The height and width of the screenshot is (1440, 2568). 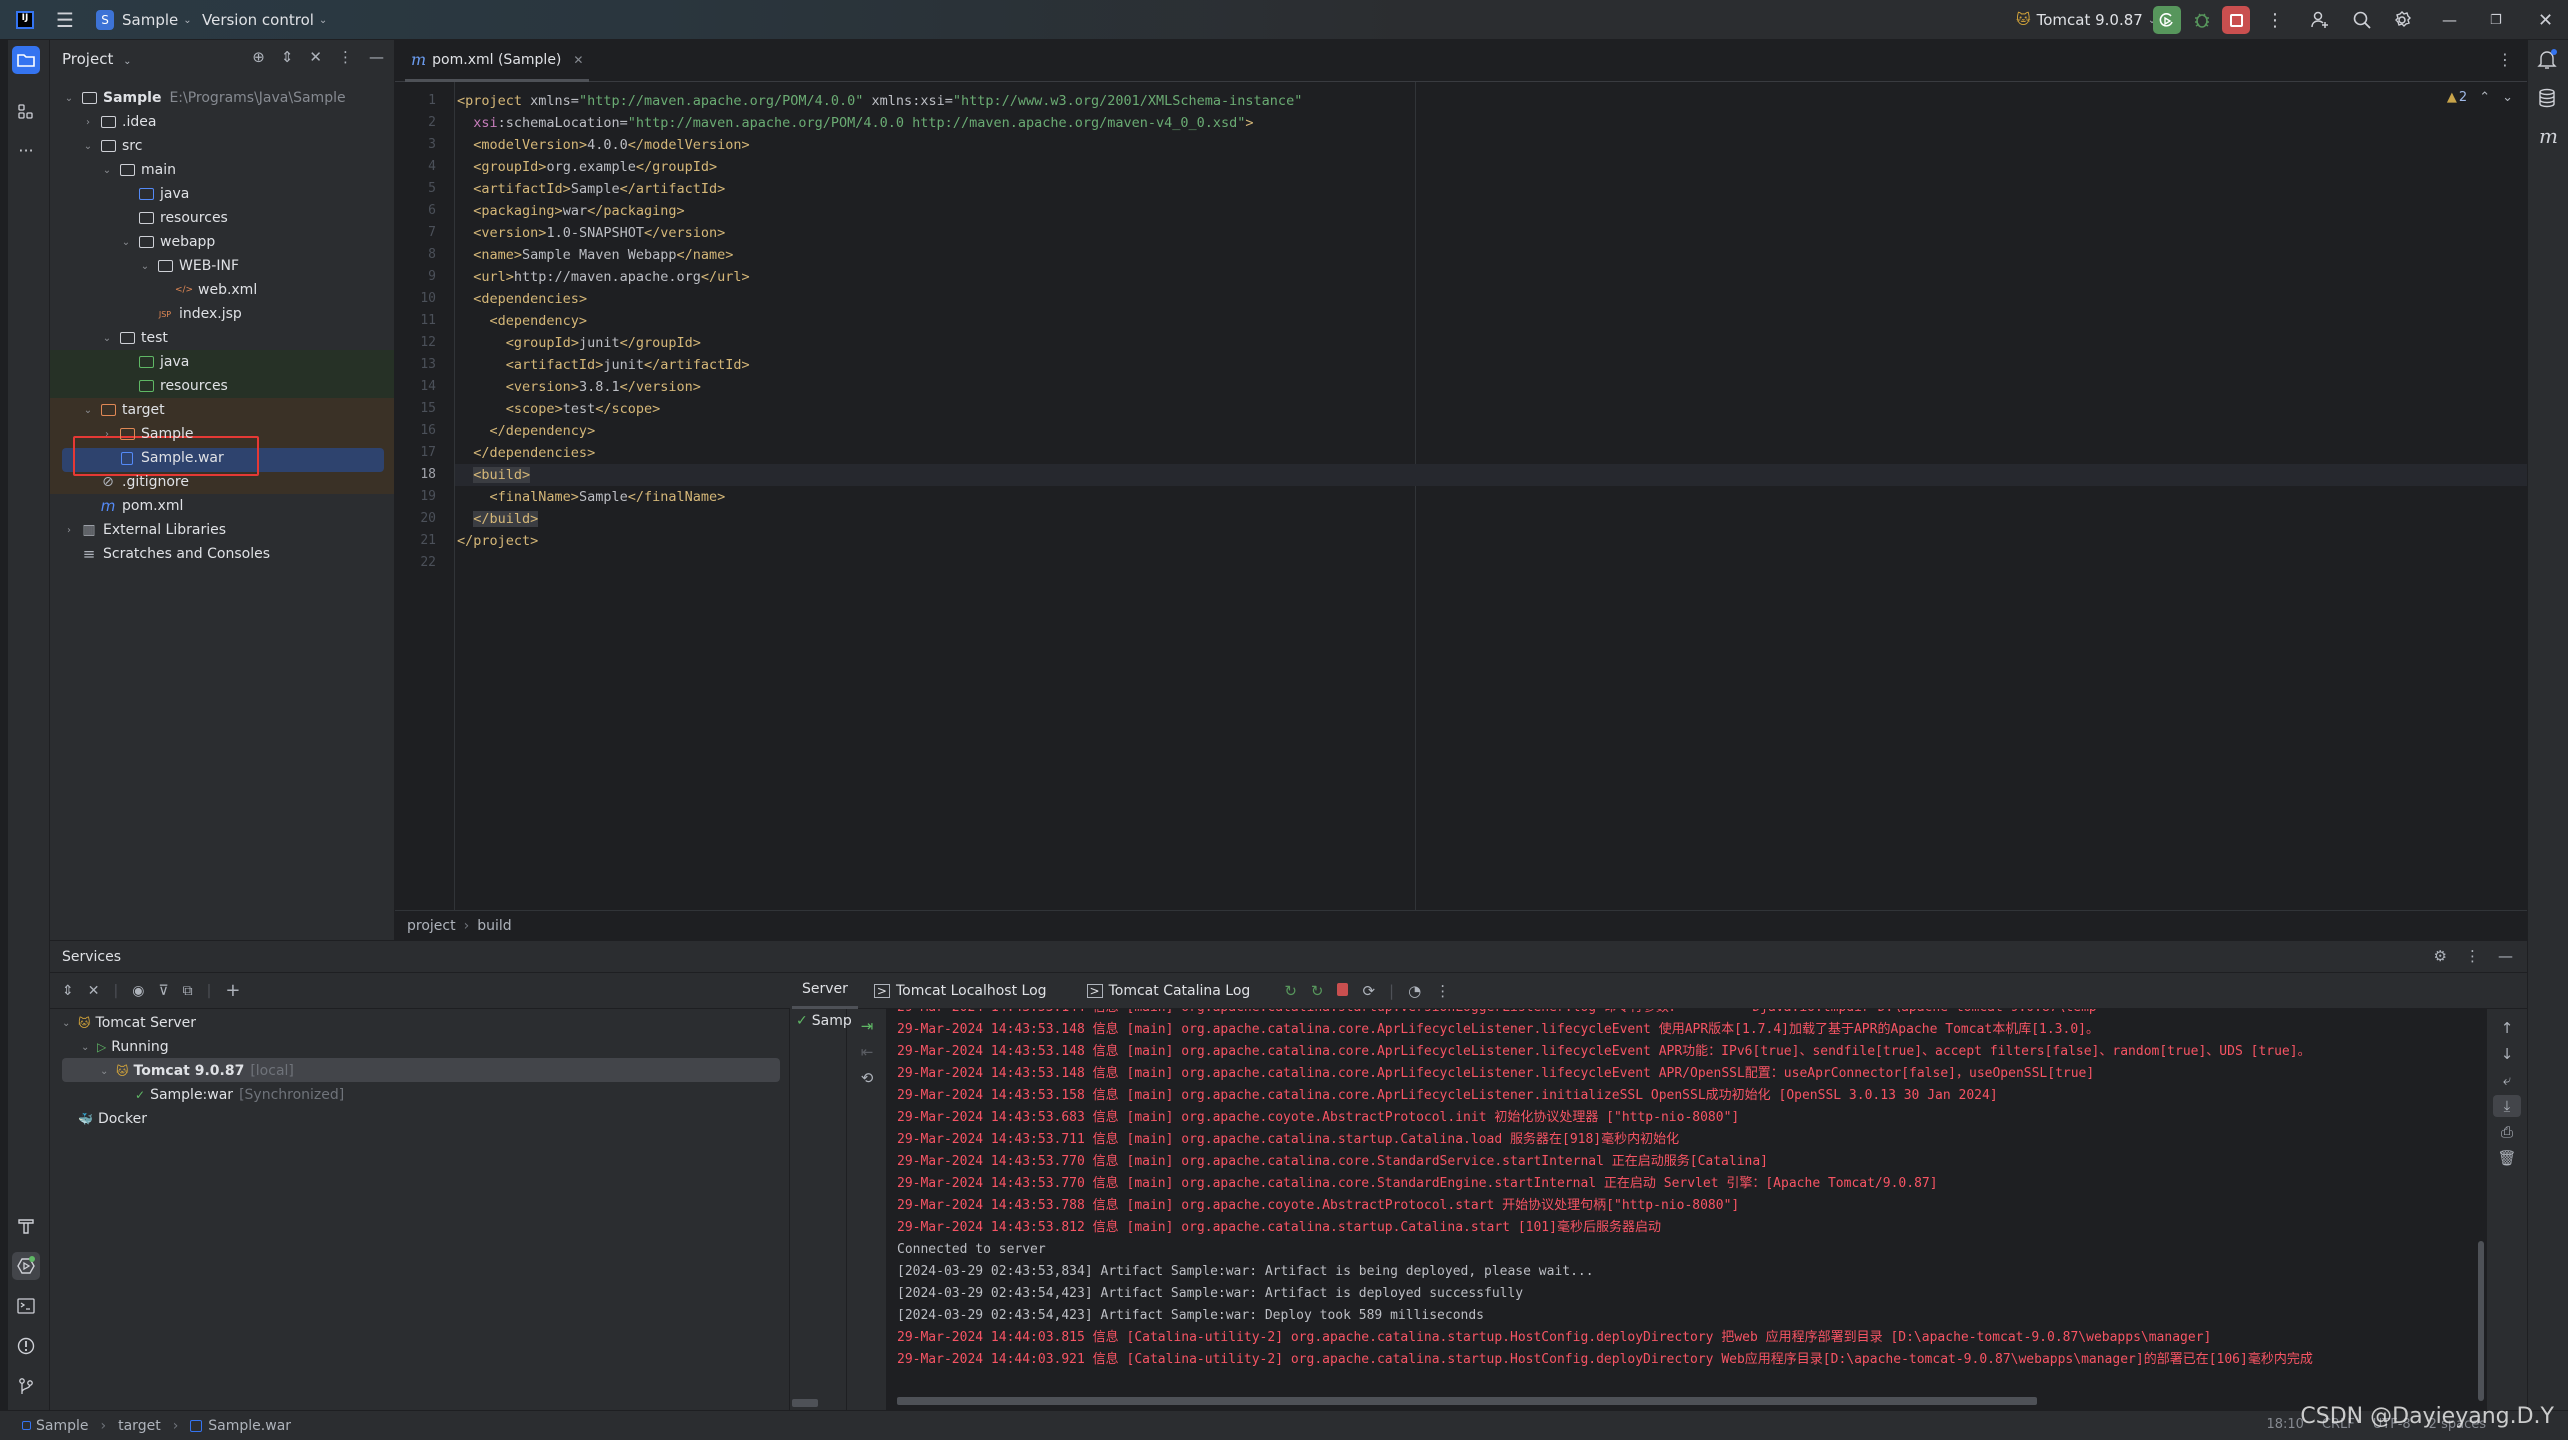 I want to click on notifications-bell-icon, so click(x=2548, y=60).